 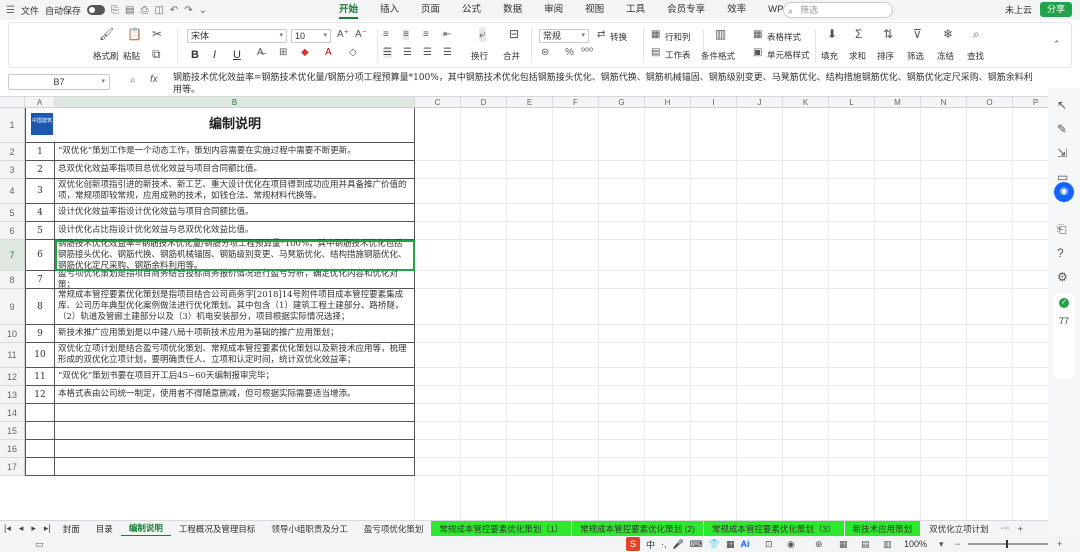 What do you see at coordinates (1008, 544) in the screenshot?
I see `zoom-slider` at bounding box center [1008, 544].